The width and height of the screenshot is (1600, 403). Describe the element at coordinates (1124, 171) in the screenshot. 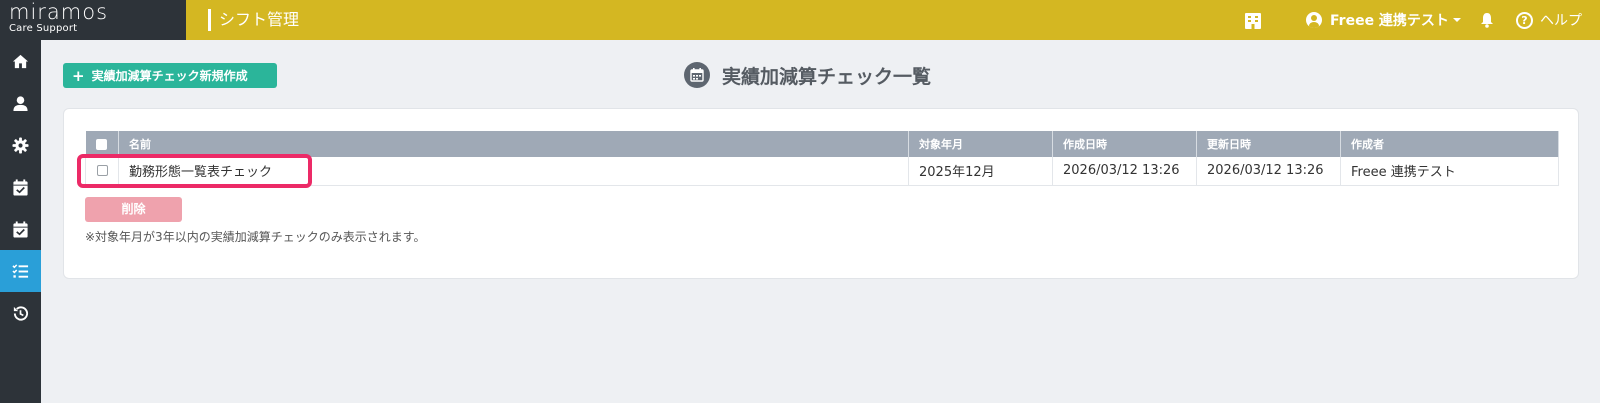

I see `row-created-at: 2026/03/12 13:26` at that location.